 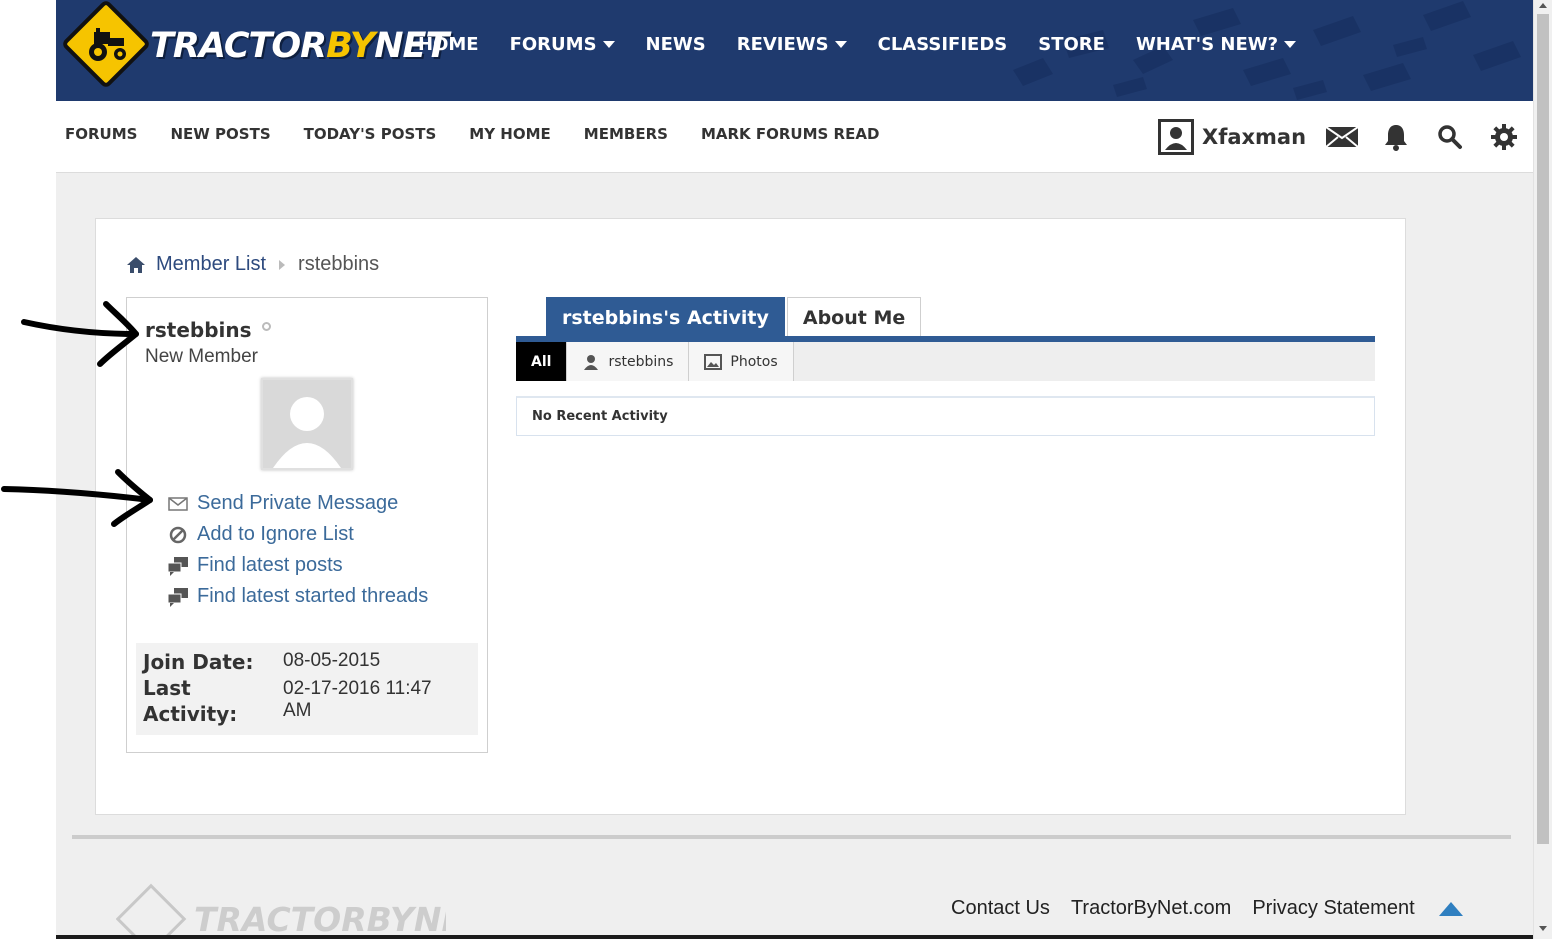 I want to click on action-label: Send Private Message, so click(x=298, y=503).